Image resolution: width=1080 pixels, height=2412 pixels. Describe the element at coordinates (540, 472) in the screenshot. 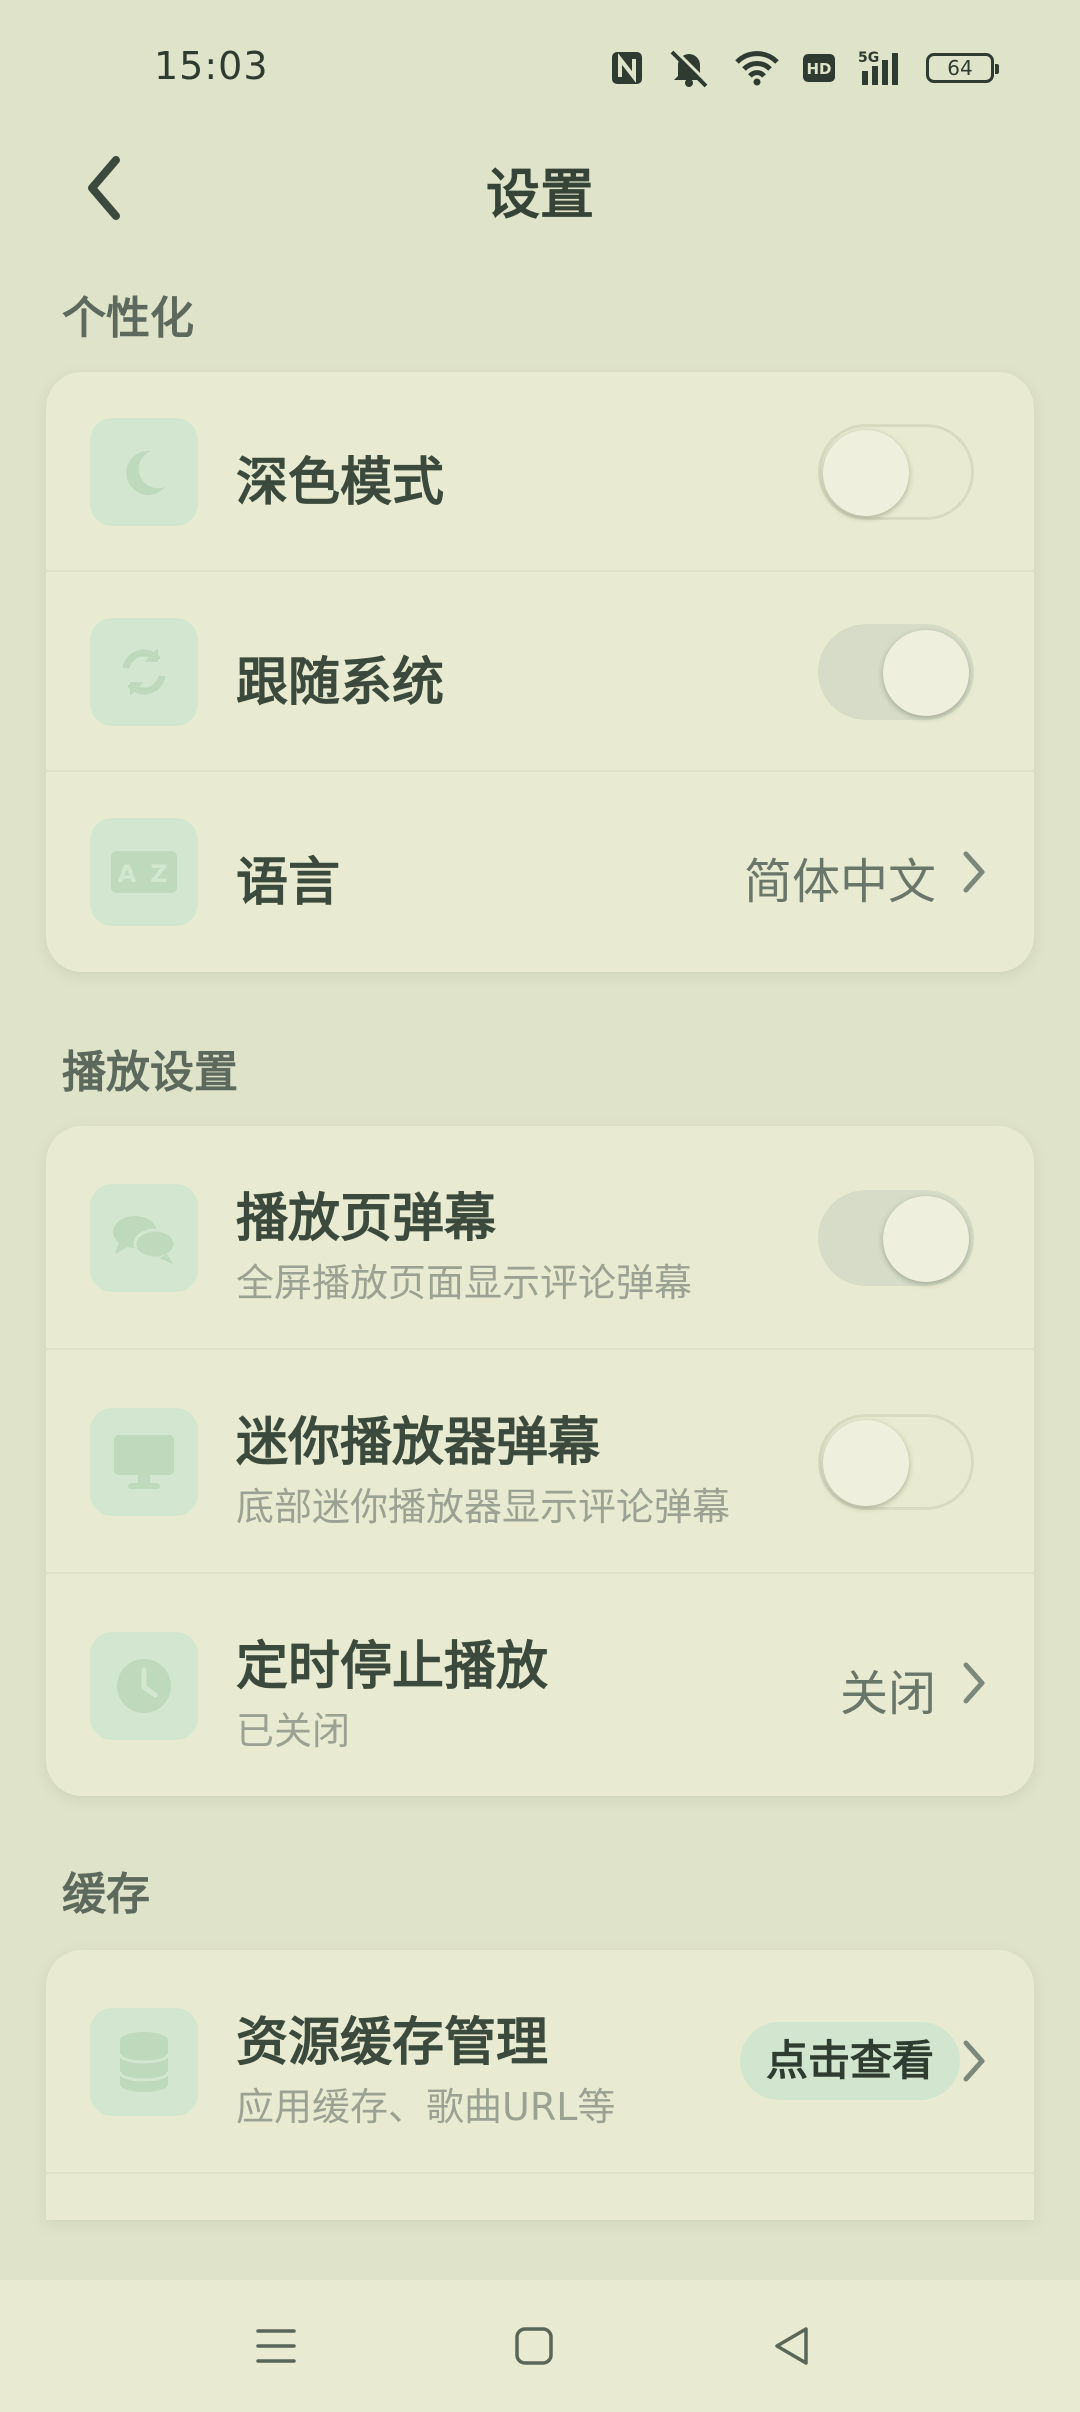

I see `setting-row-dark-mode: 深色模式` at that location.